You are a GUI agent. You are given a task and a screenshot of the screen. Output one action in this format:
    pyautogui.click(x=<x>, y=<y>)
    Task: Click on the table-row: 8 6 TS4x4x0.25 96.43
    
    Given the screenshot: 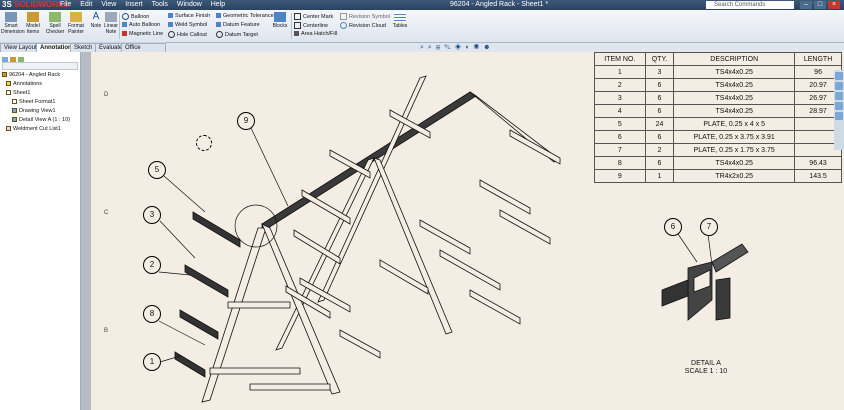 What is the action you would take?
    pyautogui.click(x=718, y=163)
    